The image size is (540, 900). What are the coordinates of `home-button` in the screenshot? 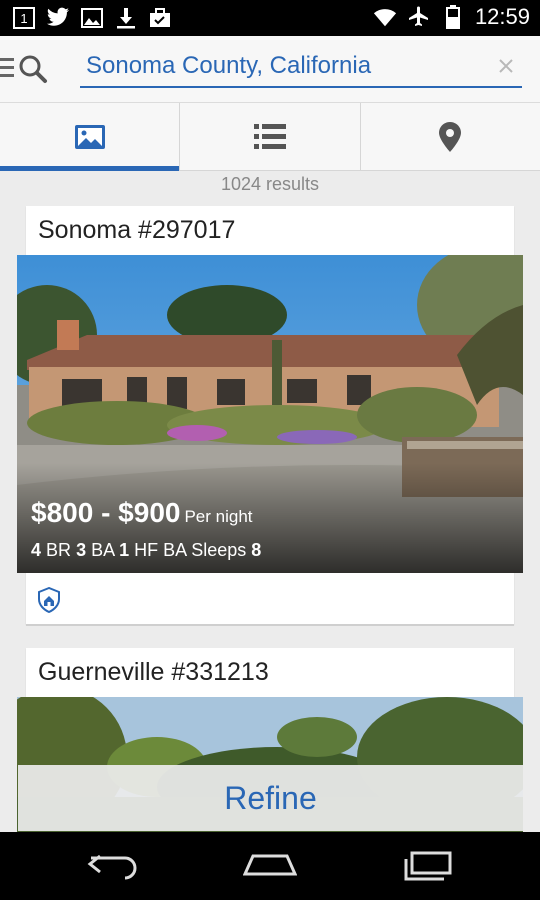 It's located at (270, 866).